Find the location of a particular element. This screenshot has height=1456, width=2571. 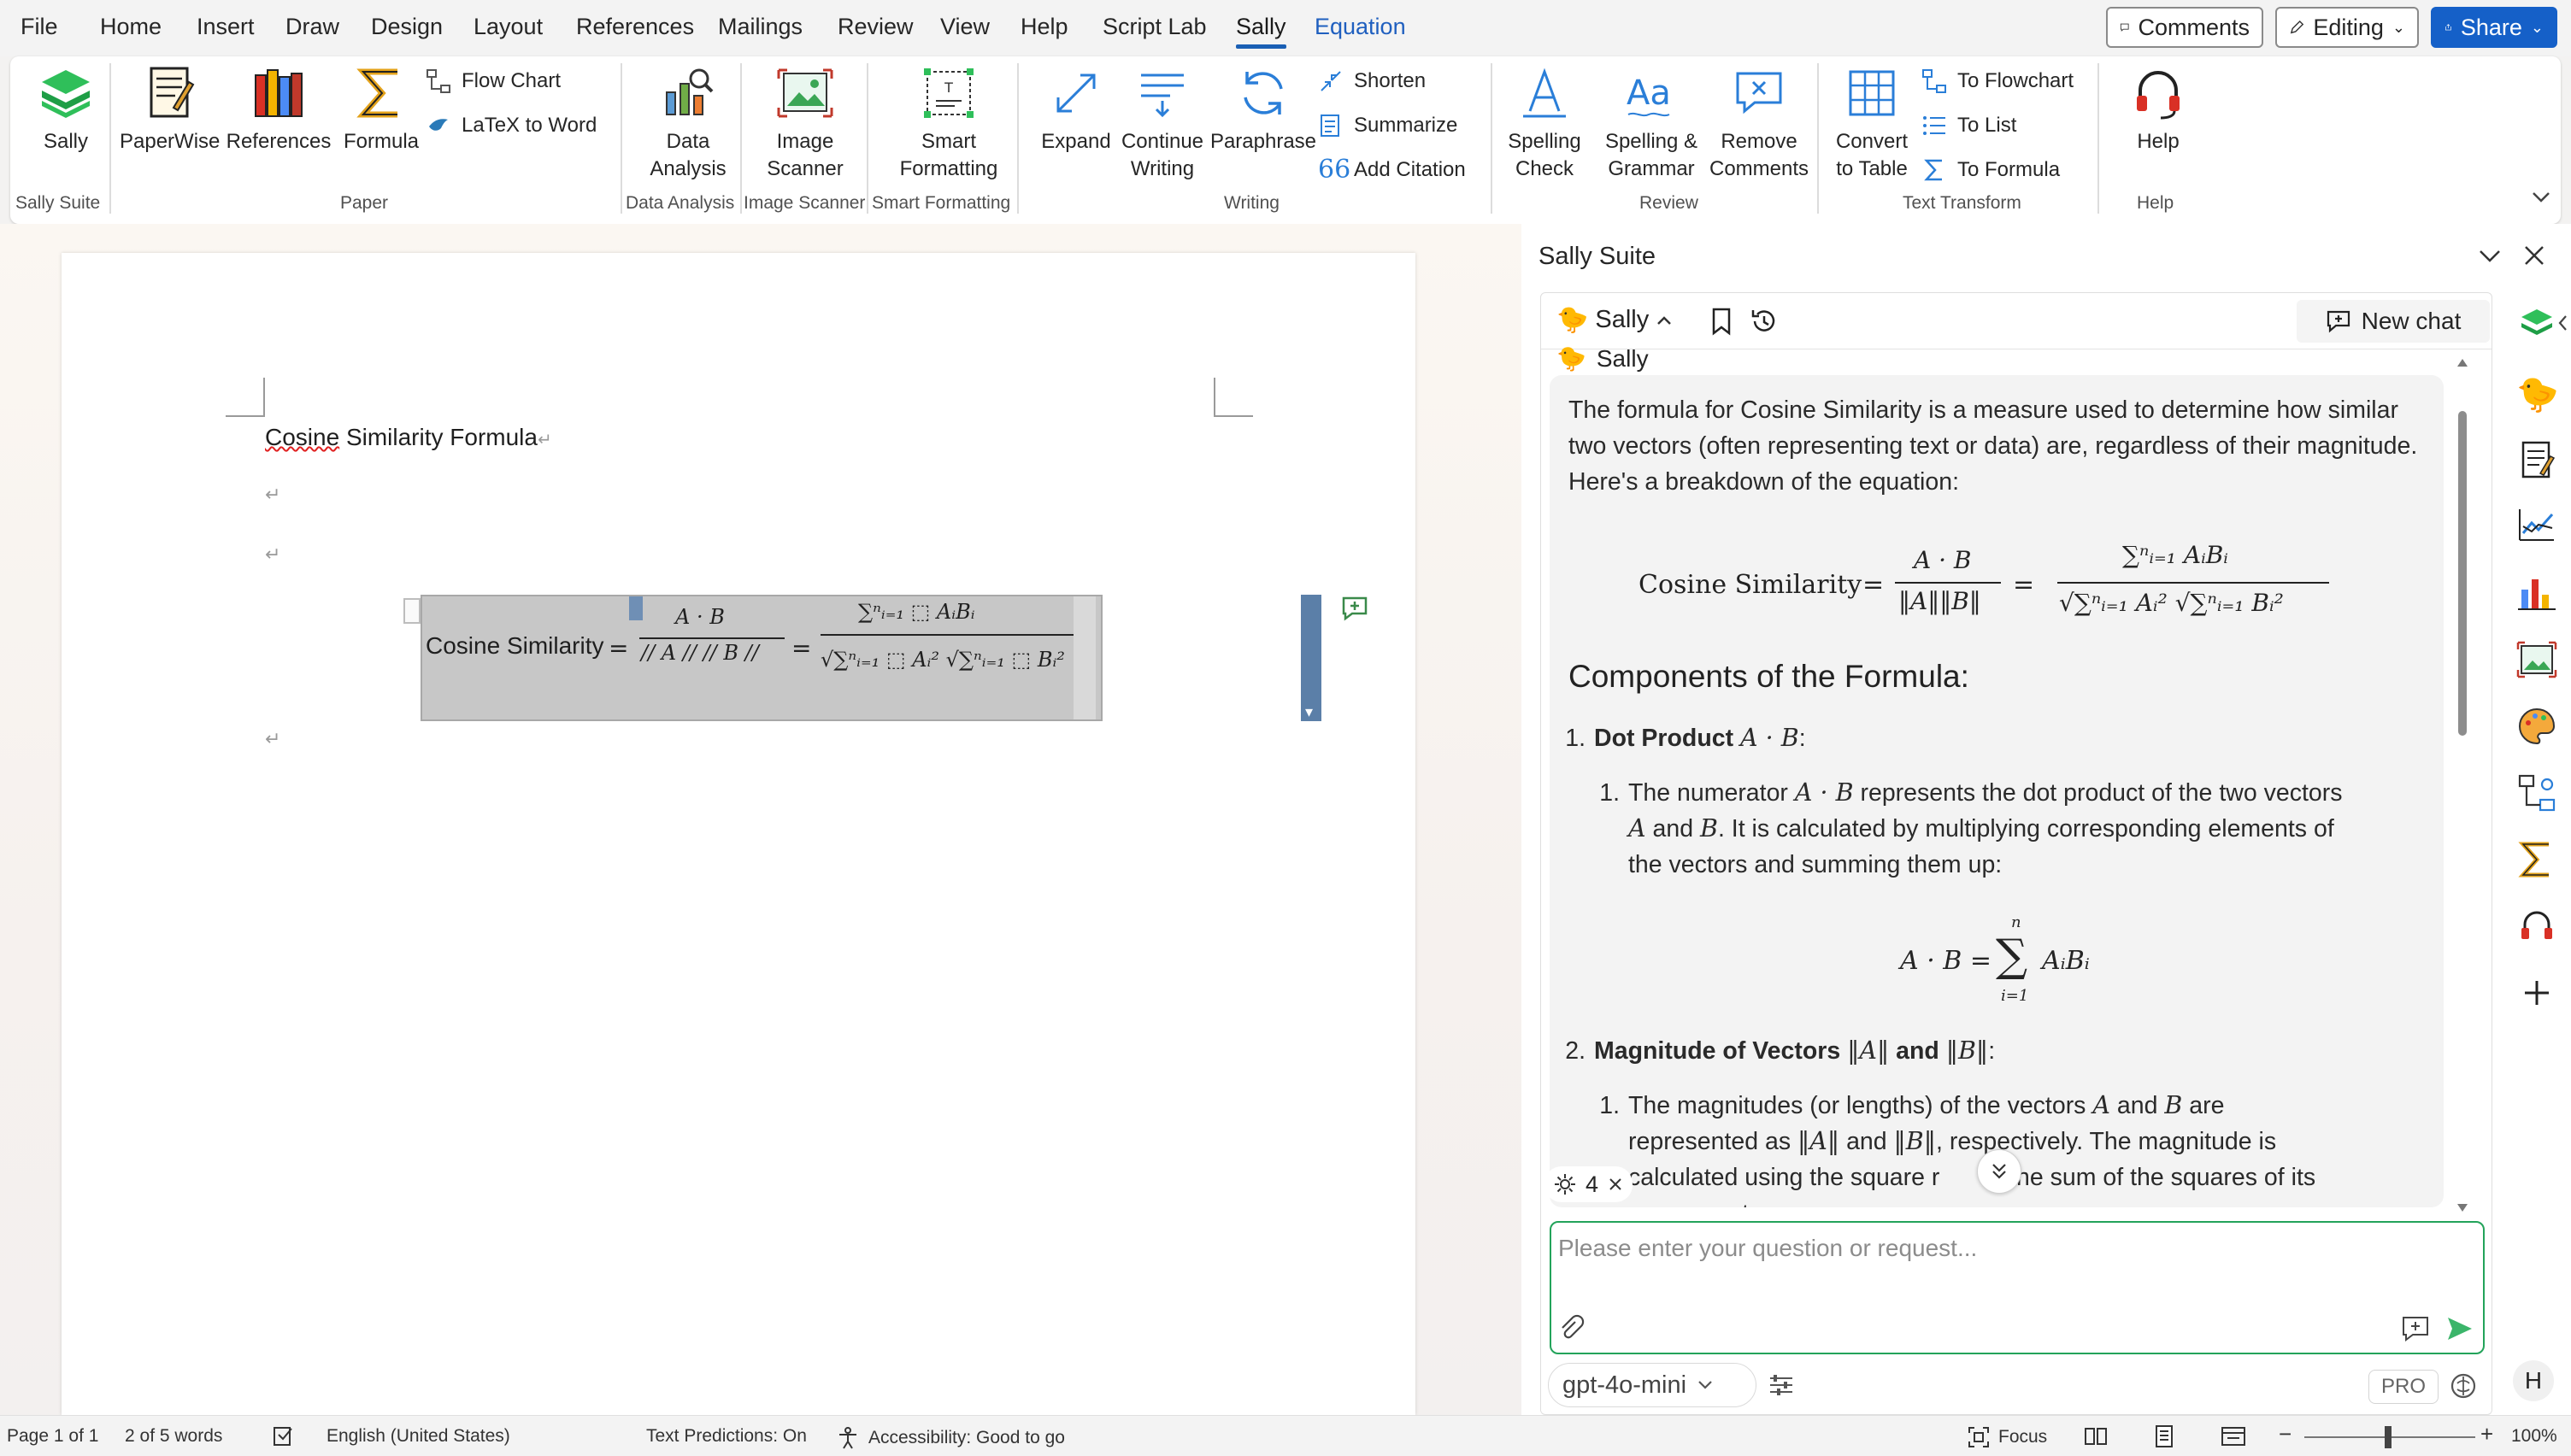

text-run: , respectively. The magnitude is is located at coordinates (2106, 1141).